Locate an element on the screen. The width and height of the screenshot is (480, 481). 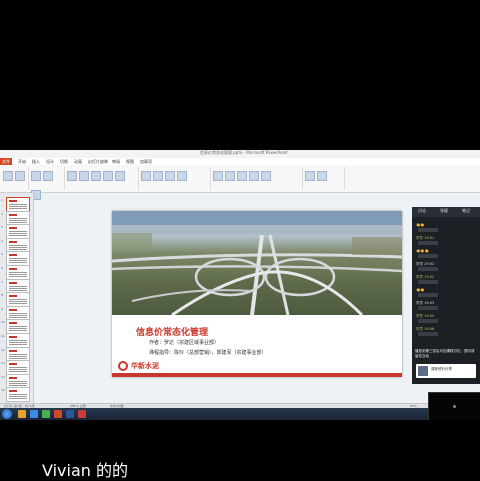
bold-icon is located at coordinates (72, 176).